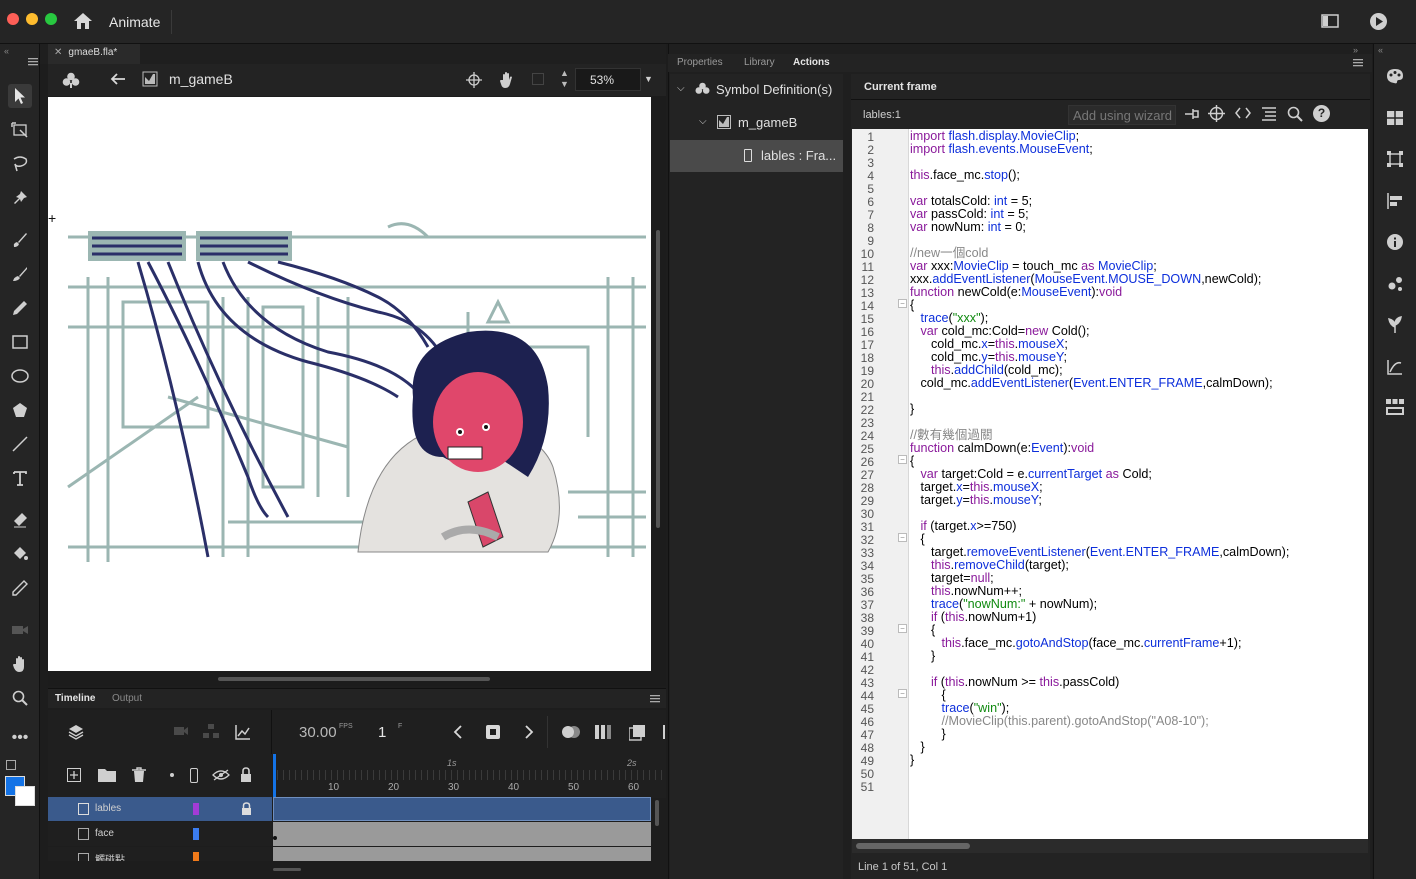  Describe the element at coordinates (20, 738) in the screenshot. I see `more-tools-icon: •••` at that location.